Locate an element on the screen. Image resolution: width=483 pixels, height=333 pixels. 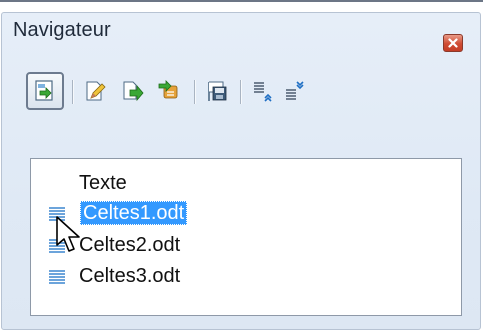
move-down-button is located at coordinates (295, 91).